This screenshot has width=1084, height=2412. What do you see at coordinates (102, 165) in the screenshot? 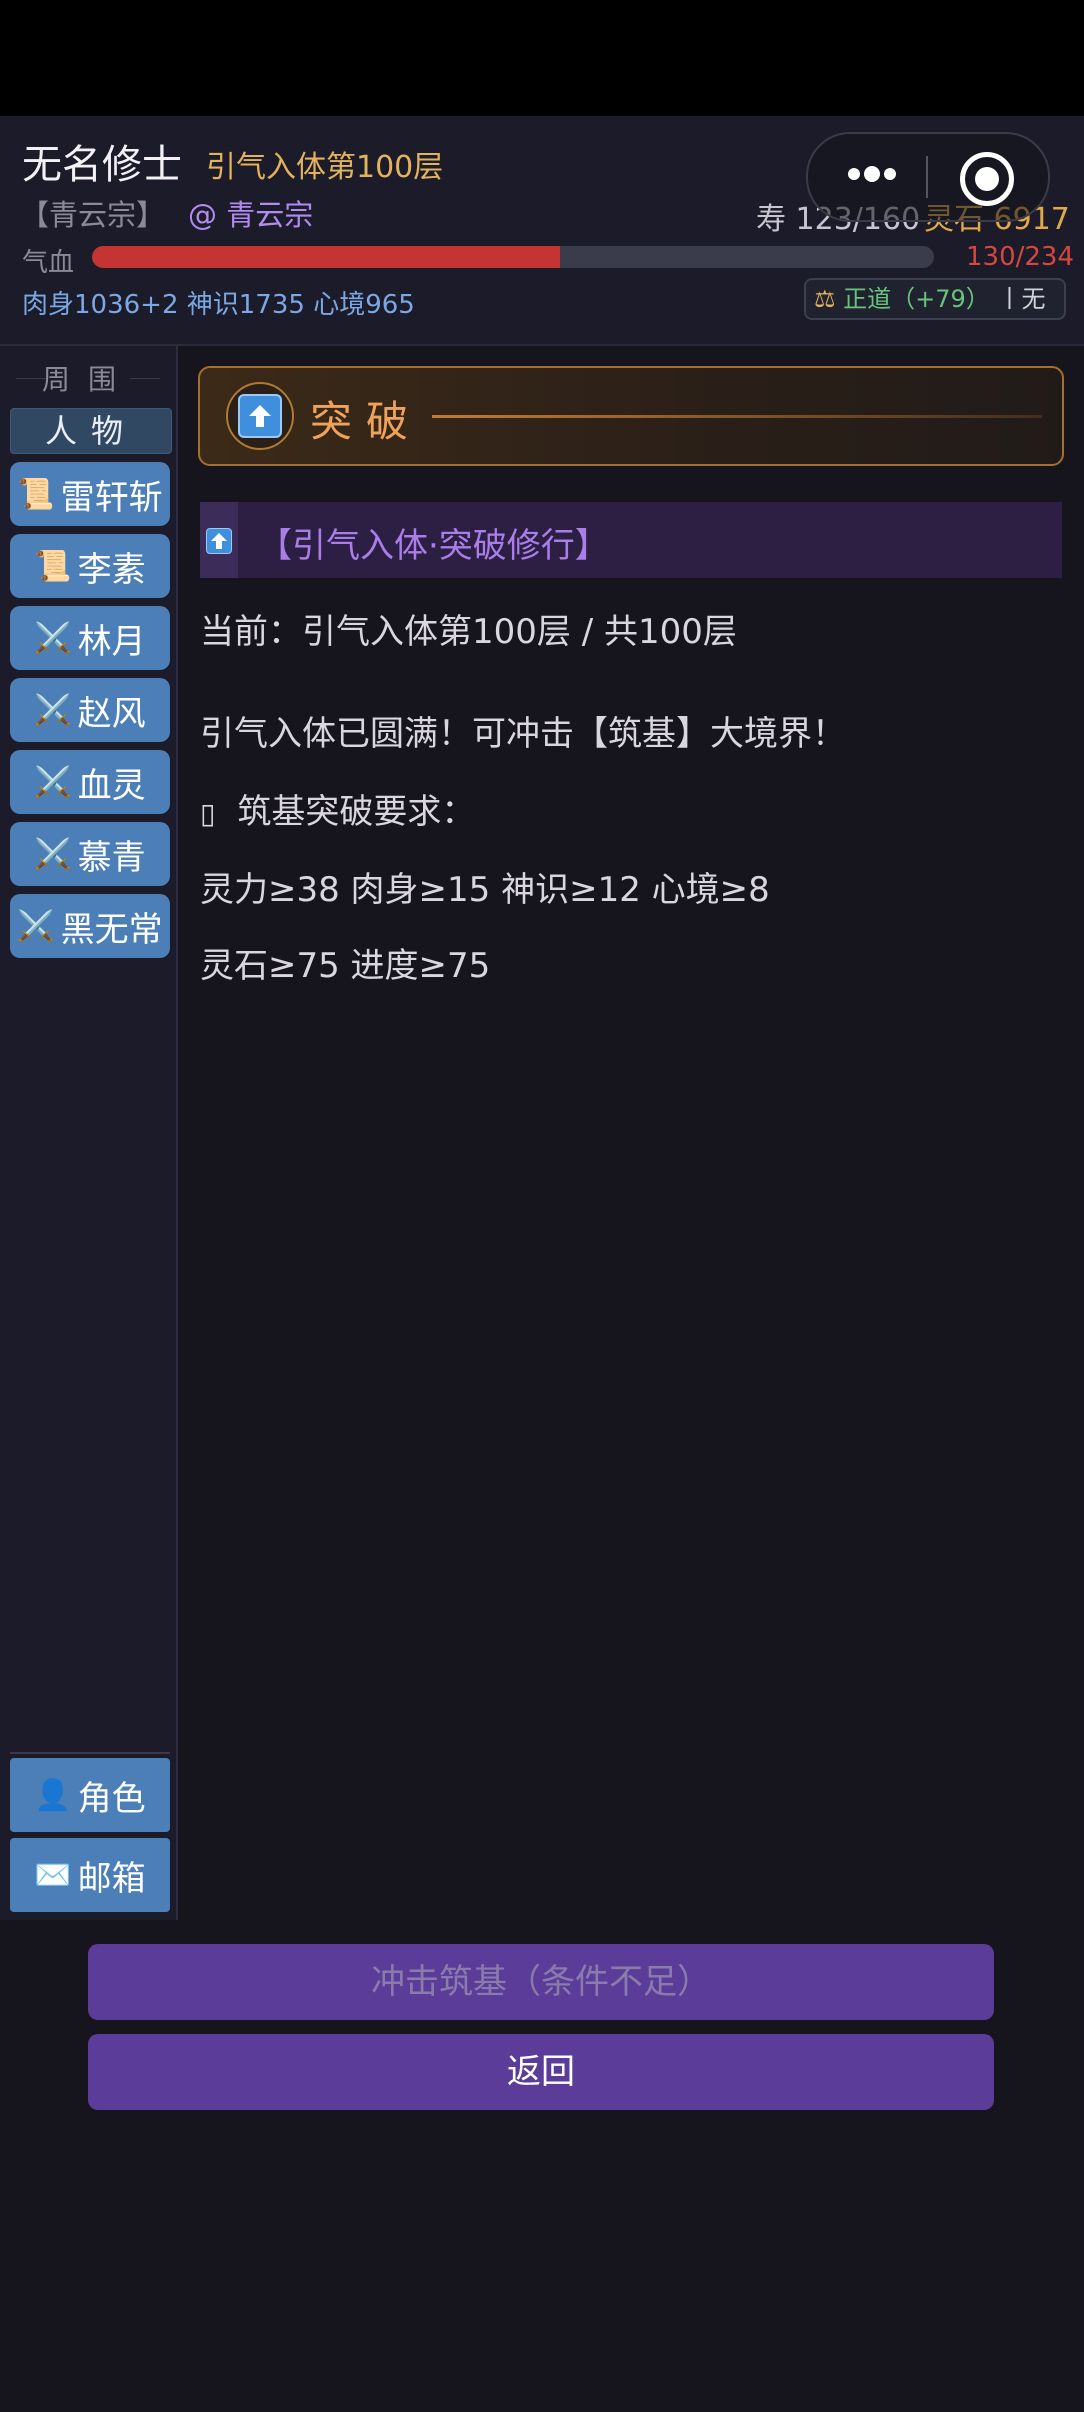
I see `player-name: 无名修士` at bounding box center [102, 165].